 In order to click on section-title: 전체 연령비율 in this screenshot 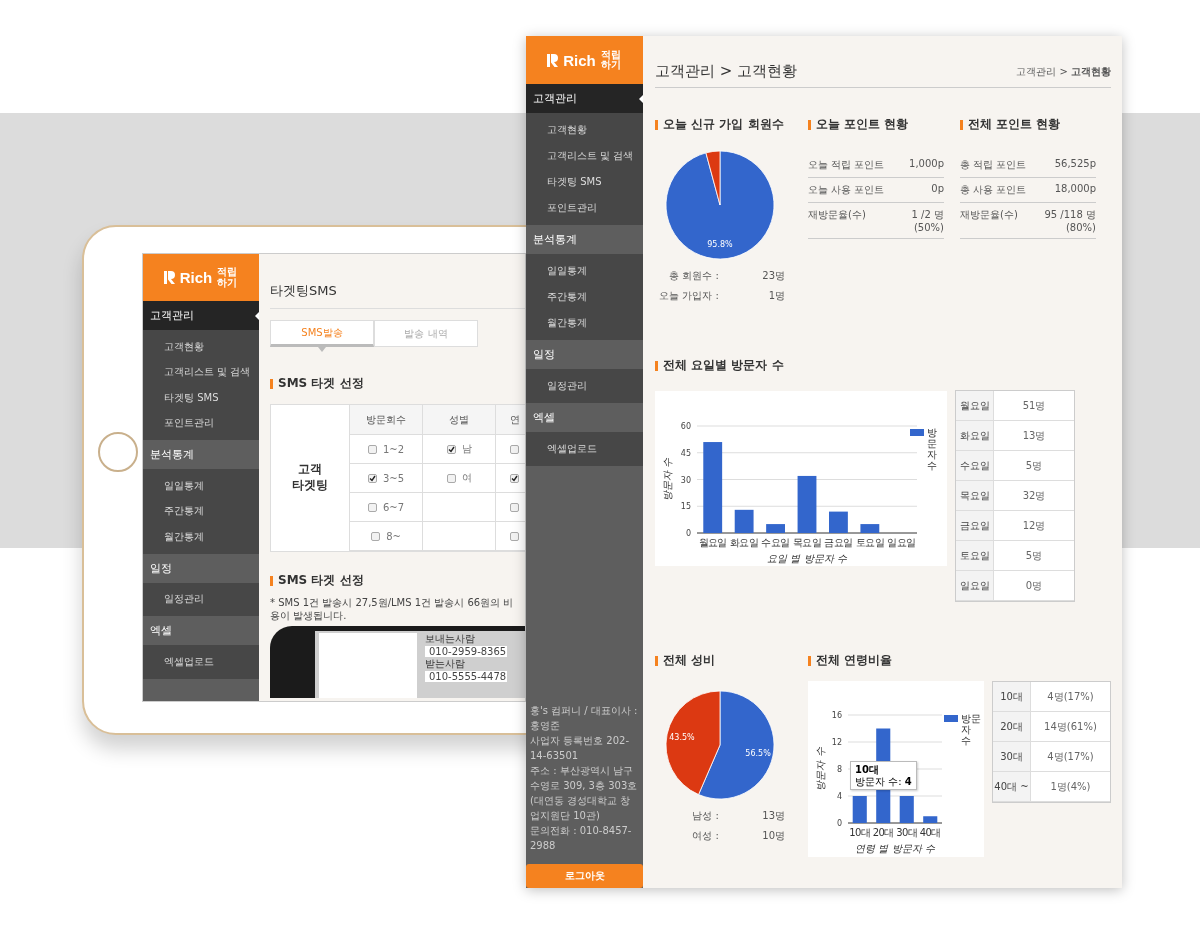, I will do `click(959, 660)`.